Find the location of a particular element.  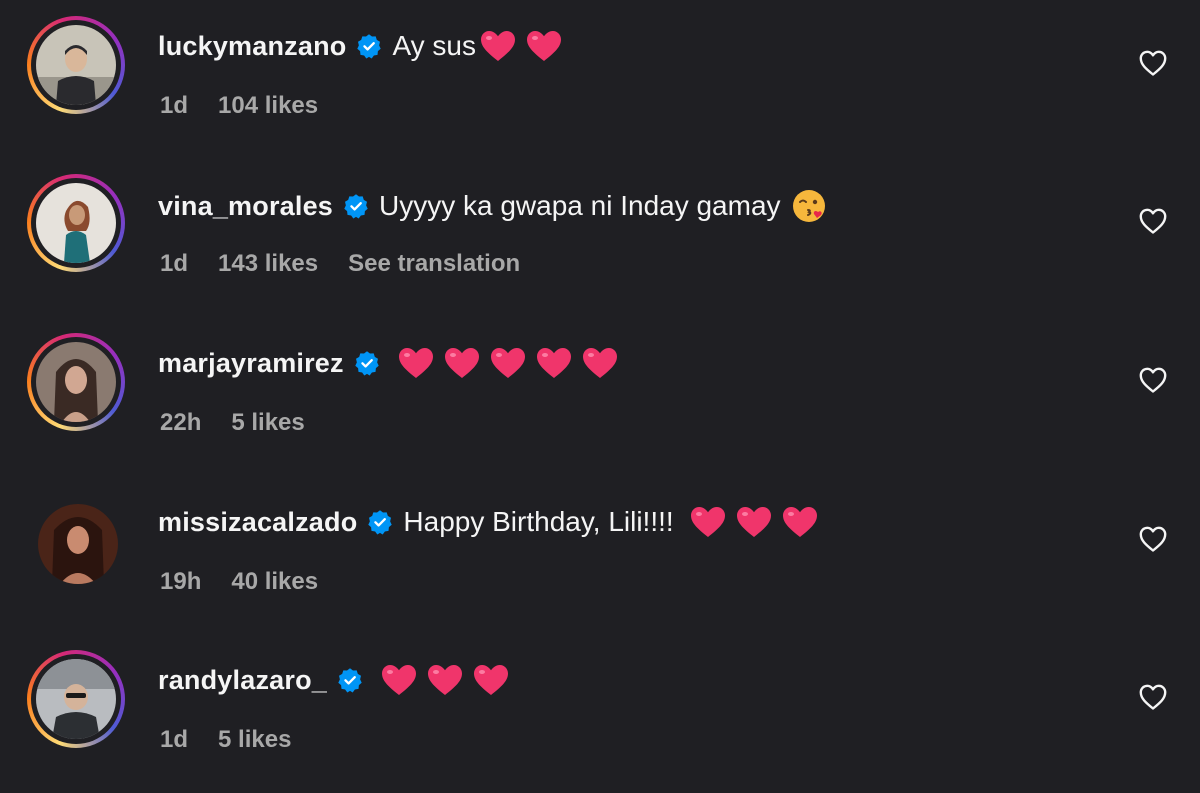

comment-text: Uyyyy ka gwapa ni Inday gamay is located at coordinates (580, 205).